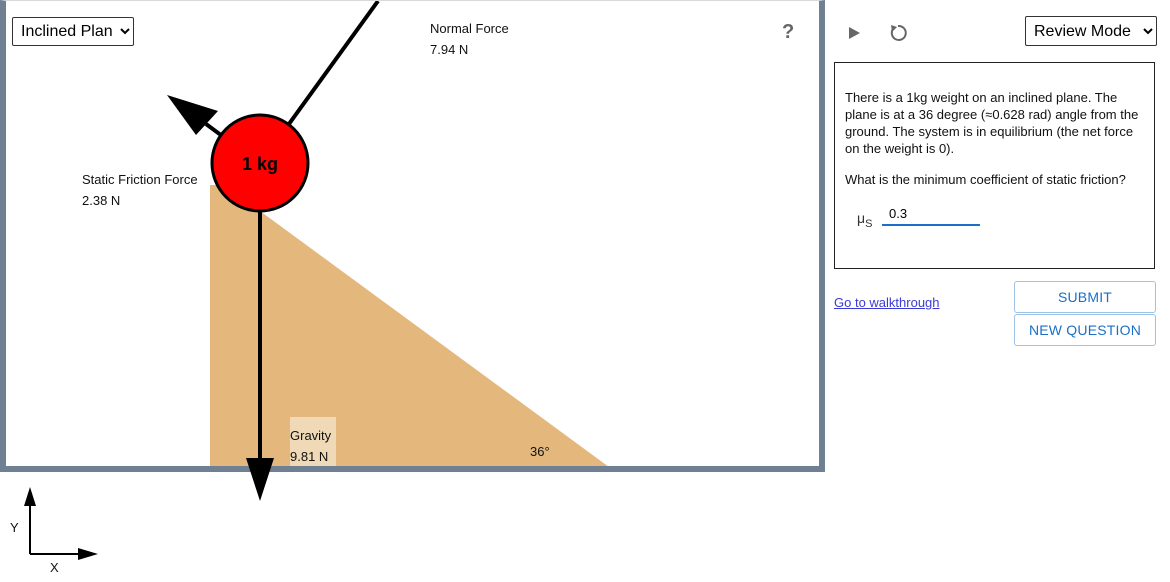 The height and width of the screenshot is (582, 1170). What do you see at coordinates (140, 190) in the screenshot?
I see `friction-force-label: Static Friction Force 2.38 N` at bounding box center [140, 190].